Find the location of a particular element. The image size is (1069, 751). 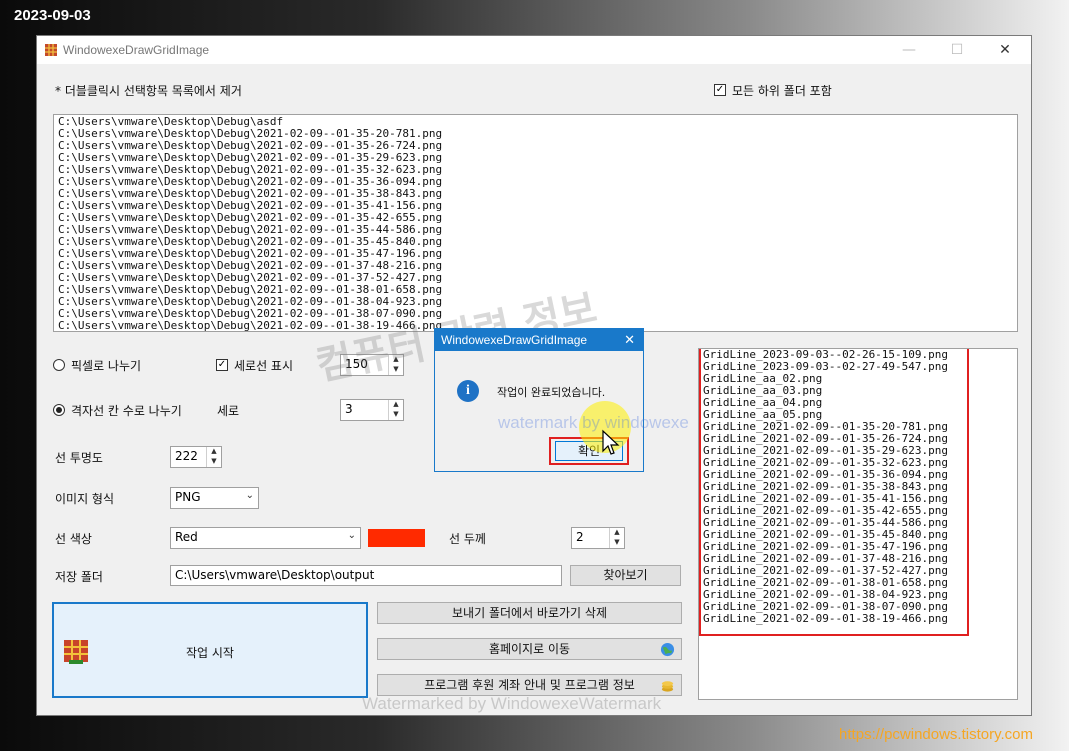

dialog-title-bar: WindowexeDrawGridImage ✕ is located at coordinates (539, 340).